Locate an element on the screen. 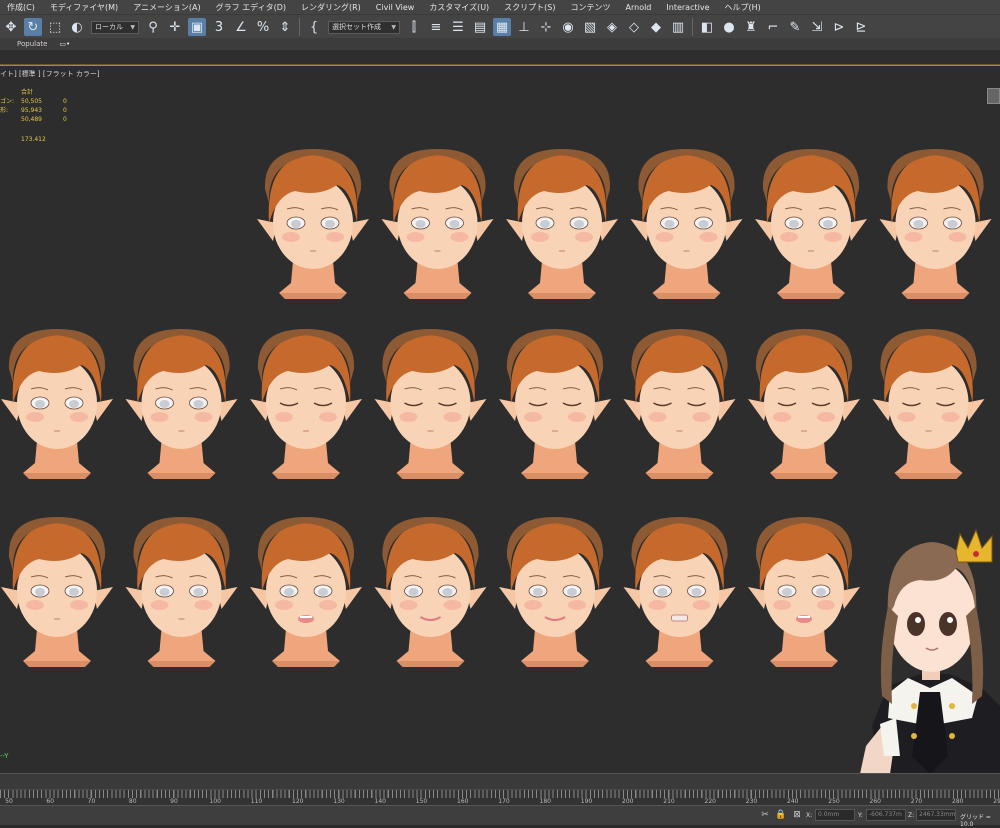  ruler-tick-label: 70 is located at coordinates (91, 801).